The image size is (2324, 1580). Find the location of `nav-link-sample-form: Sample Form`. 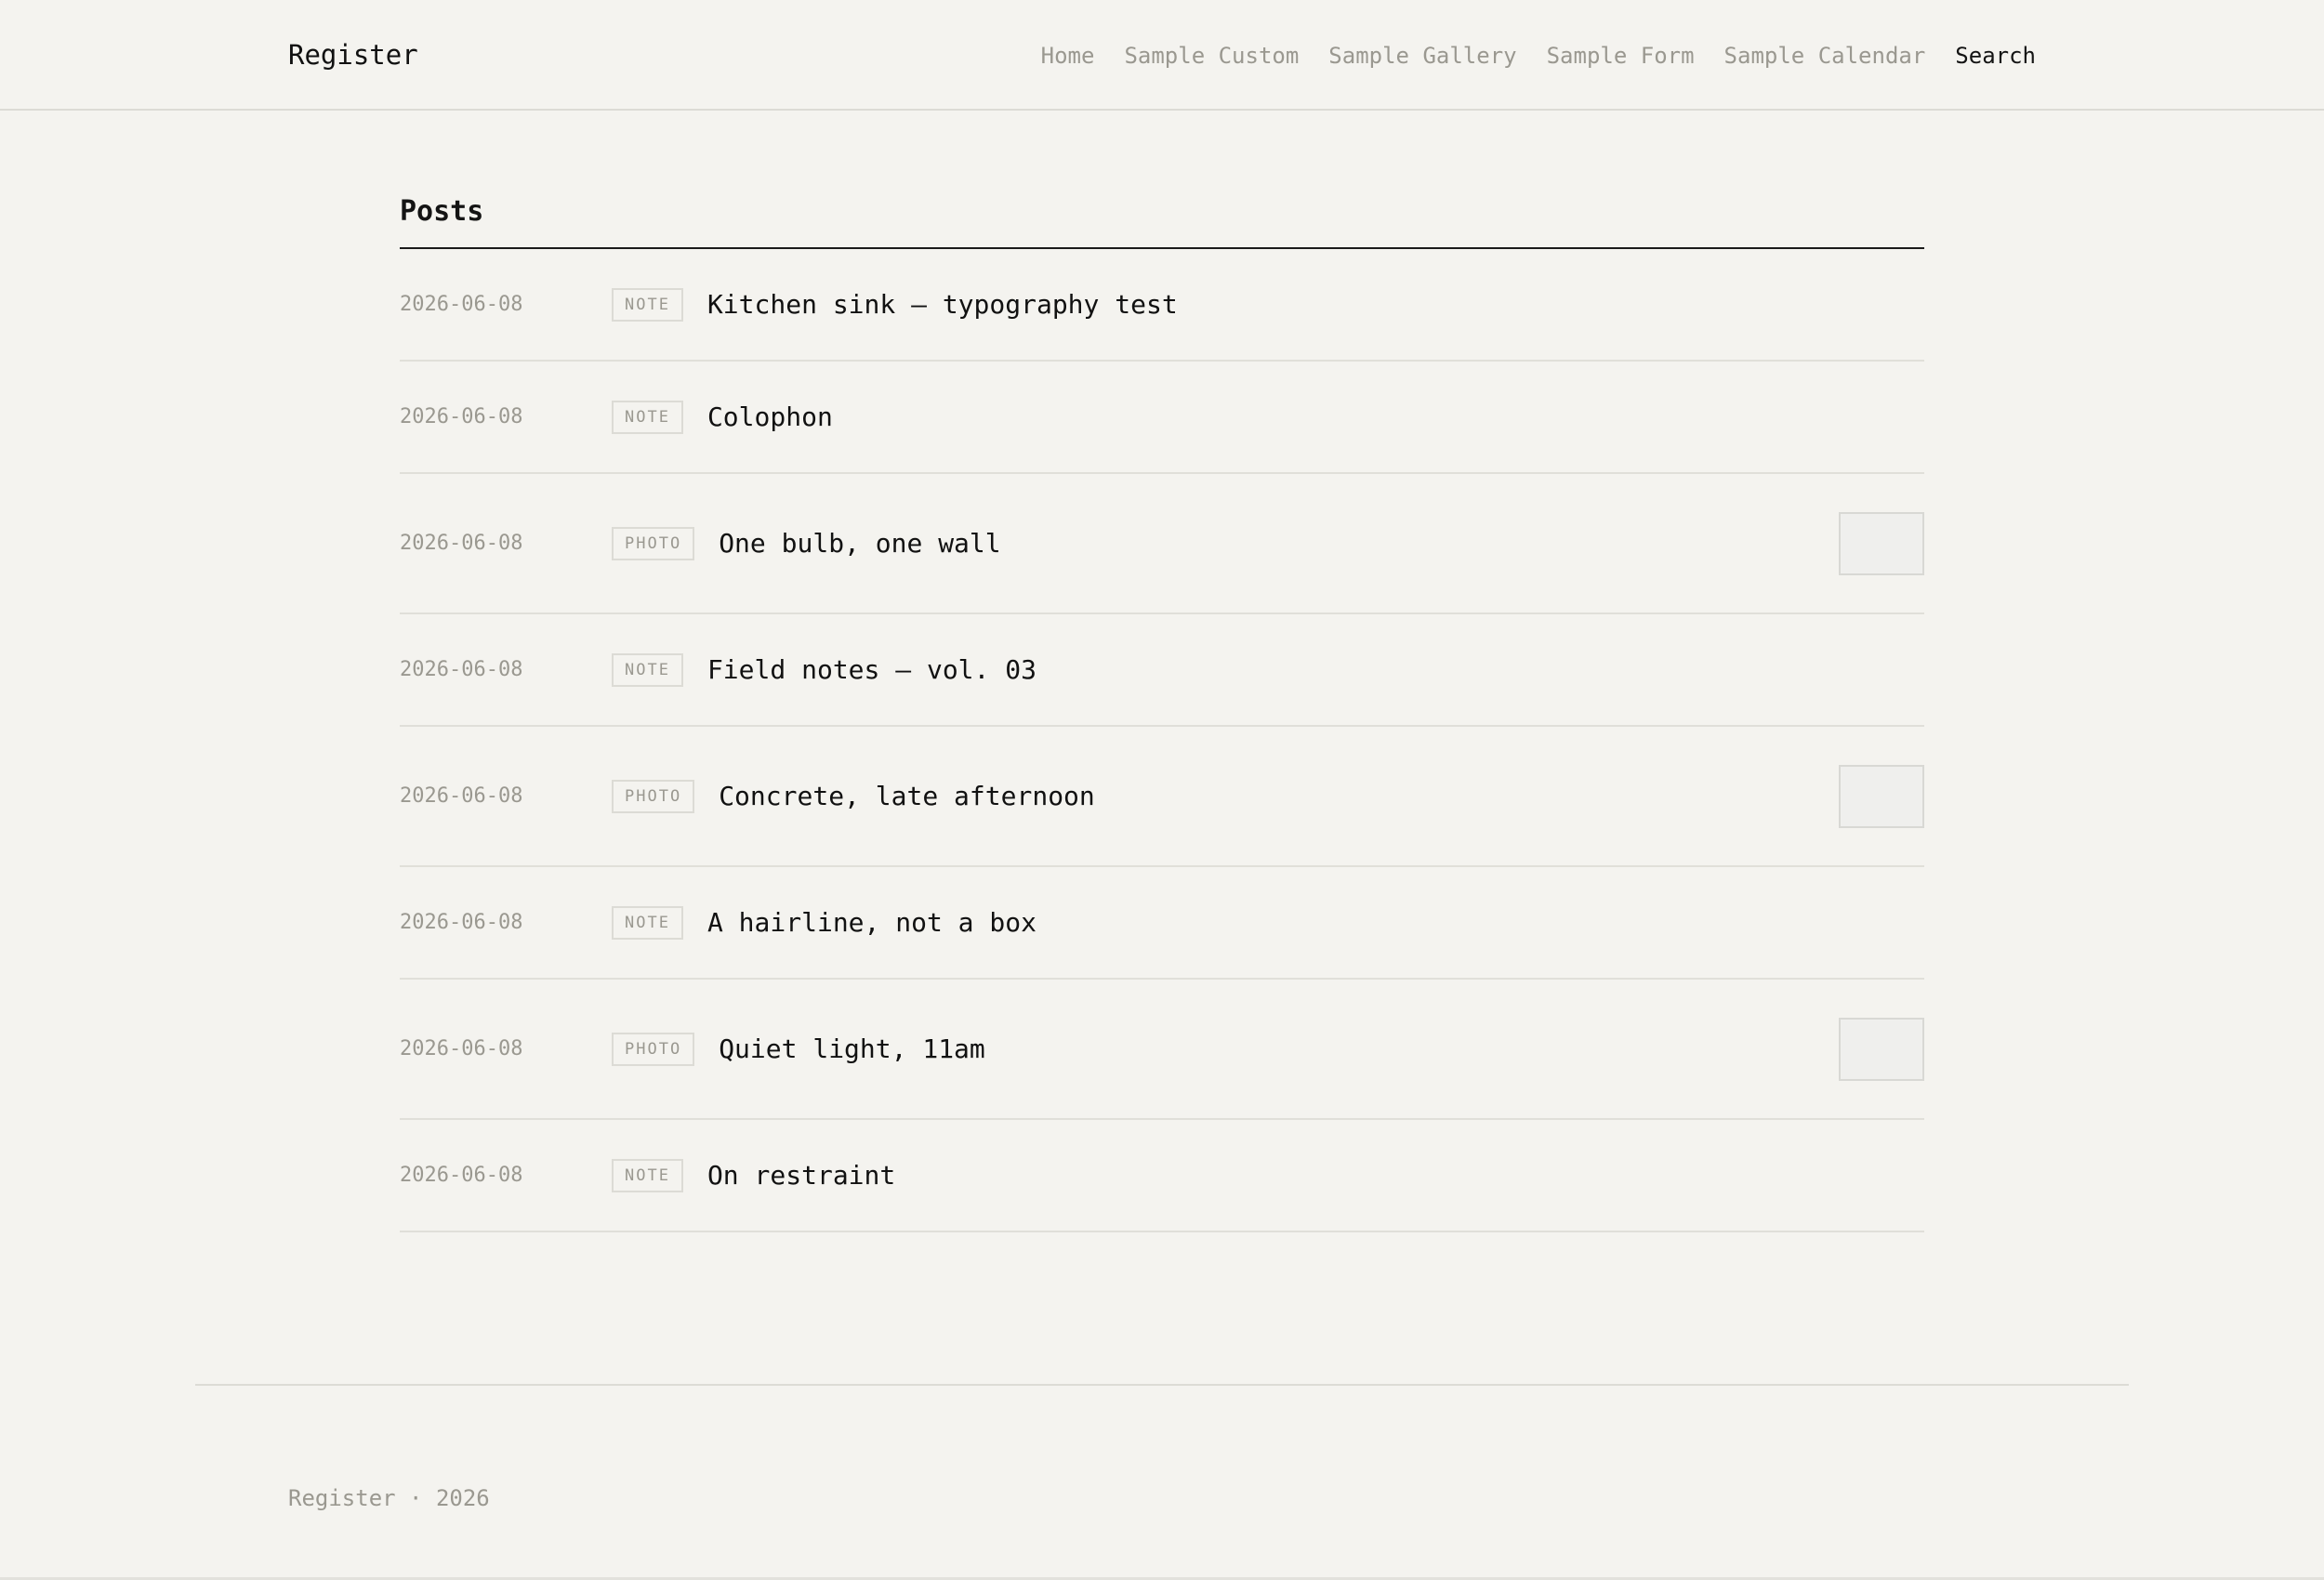

nav-link-sample-form: Sample Form is located at coordinates (1621, 55).